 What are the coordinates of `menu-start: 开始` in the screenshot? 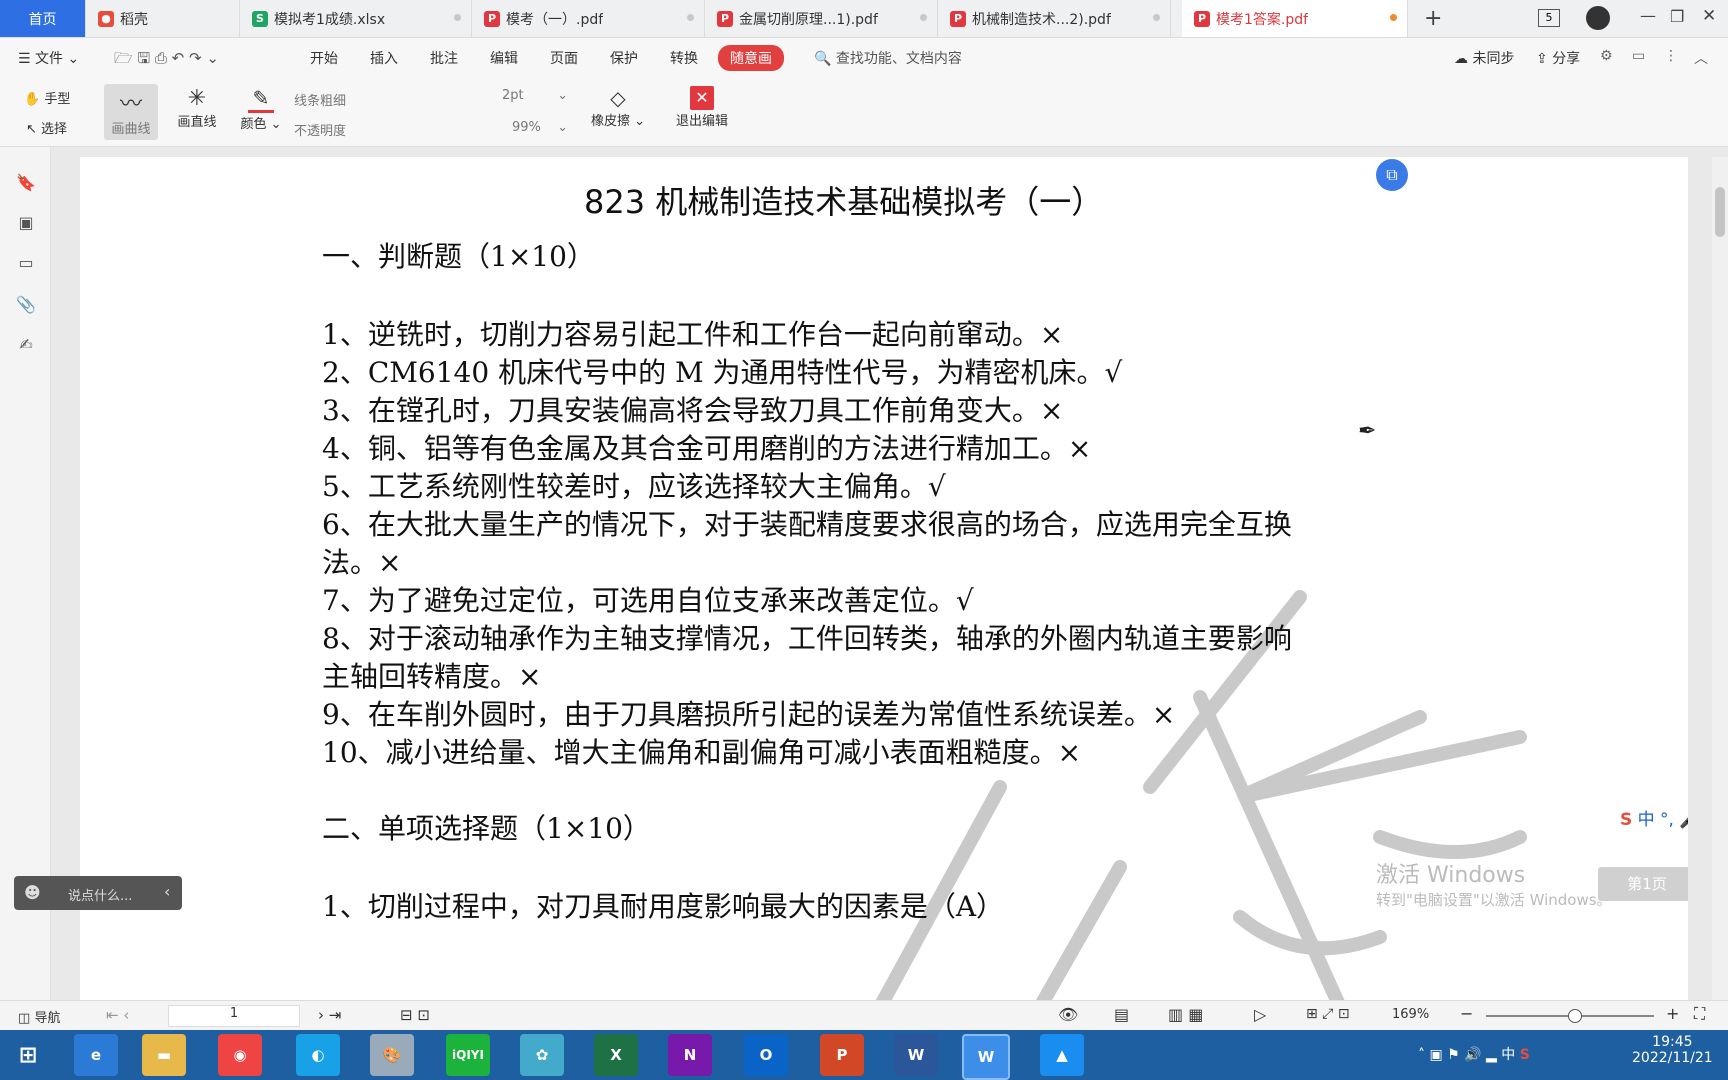 It's located at (324, 58).